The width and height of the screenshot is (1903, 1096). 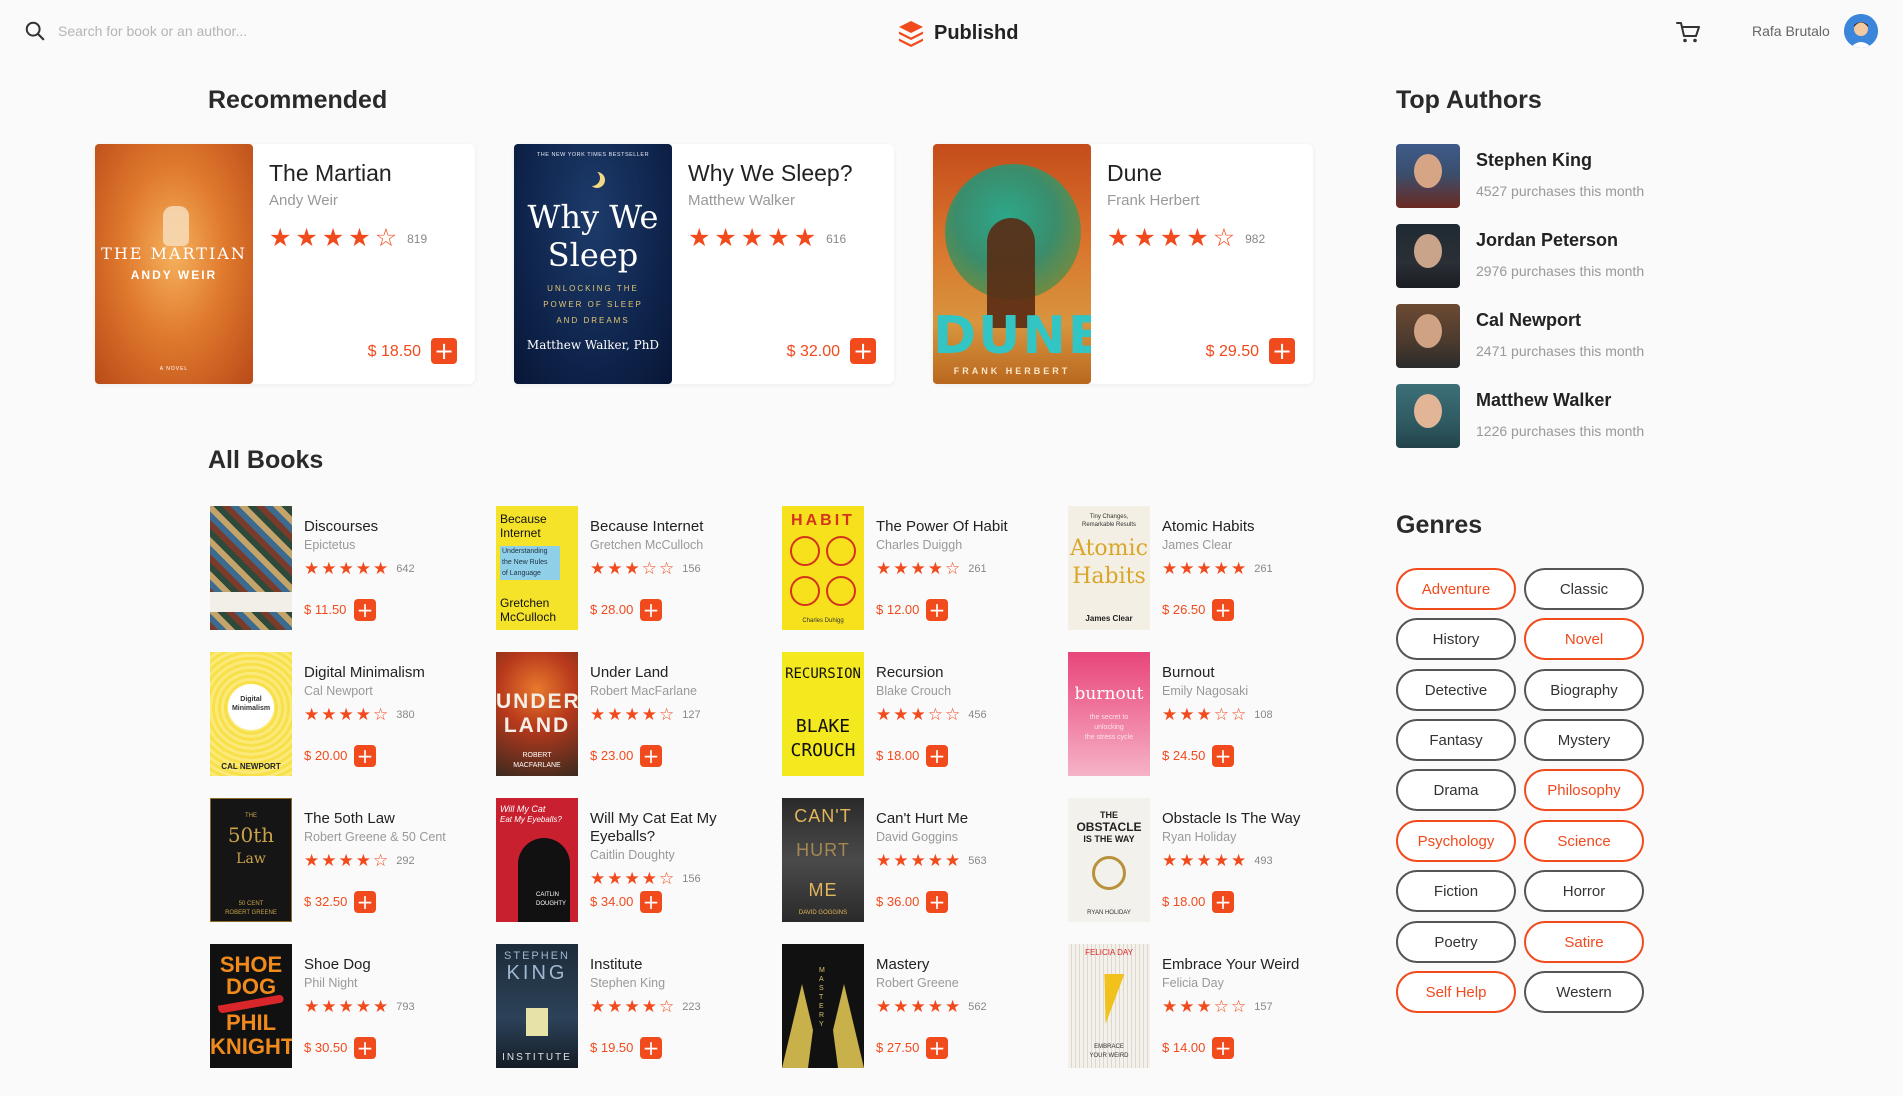 What do you see at coordinates (1584, 942) in the screenshot?
I see `genre-chip-satire: Satire` at bounding box center [1584, 942].